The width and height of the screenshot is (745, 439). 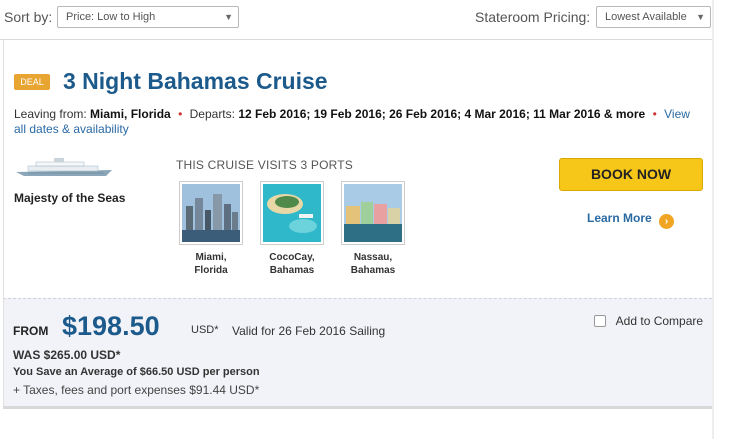 I want to click on port-name-line2: Florida, so click(x=211, y=270).